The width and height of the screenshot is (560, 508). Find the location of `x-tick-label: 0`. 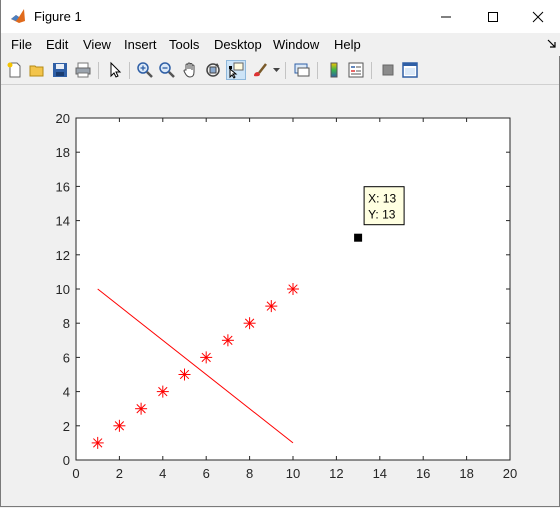

x-tick-label: 0 is located at coordinates (75, 473).